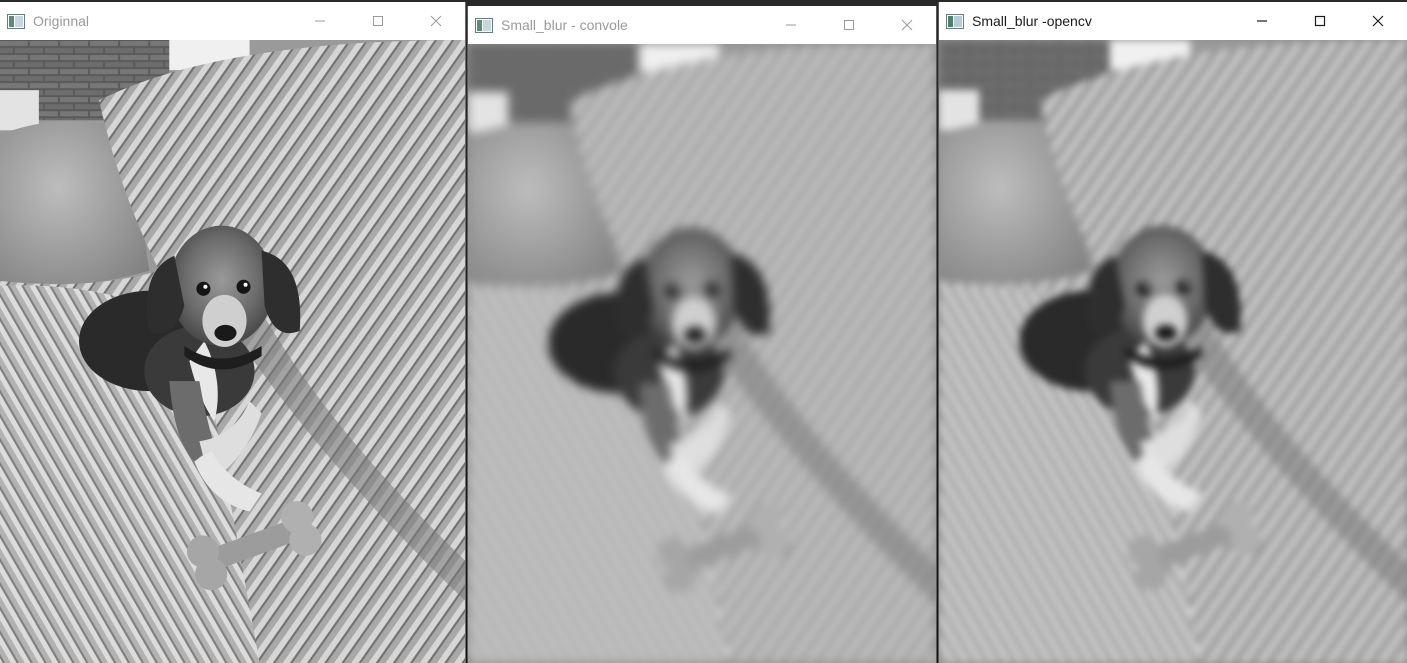 This screenshot has height=663, width=1407. Describe the element at coordinates (702, 25) in the screenshot. I see `titlebar: Small_blur - convole` at that location.